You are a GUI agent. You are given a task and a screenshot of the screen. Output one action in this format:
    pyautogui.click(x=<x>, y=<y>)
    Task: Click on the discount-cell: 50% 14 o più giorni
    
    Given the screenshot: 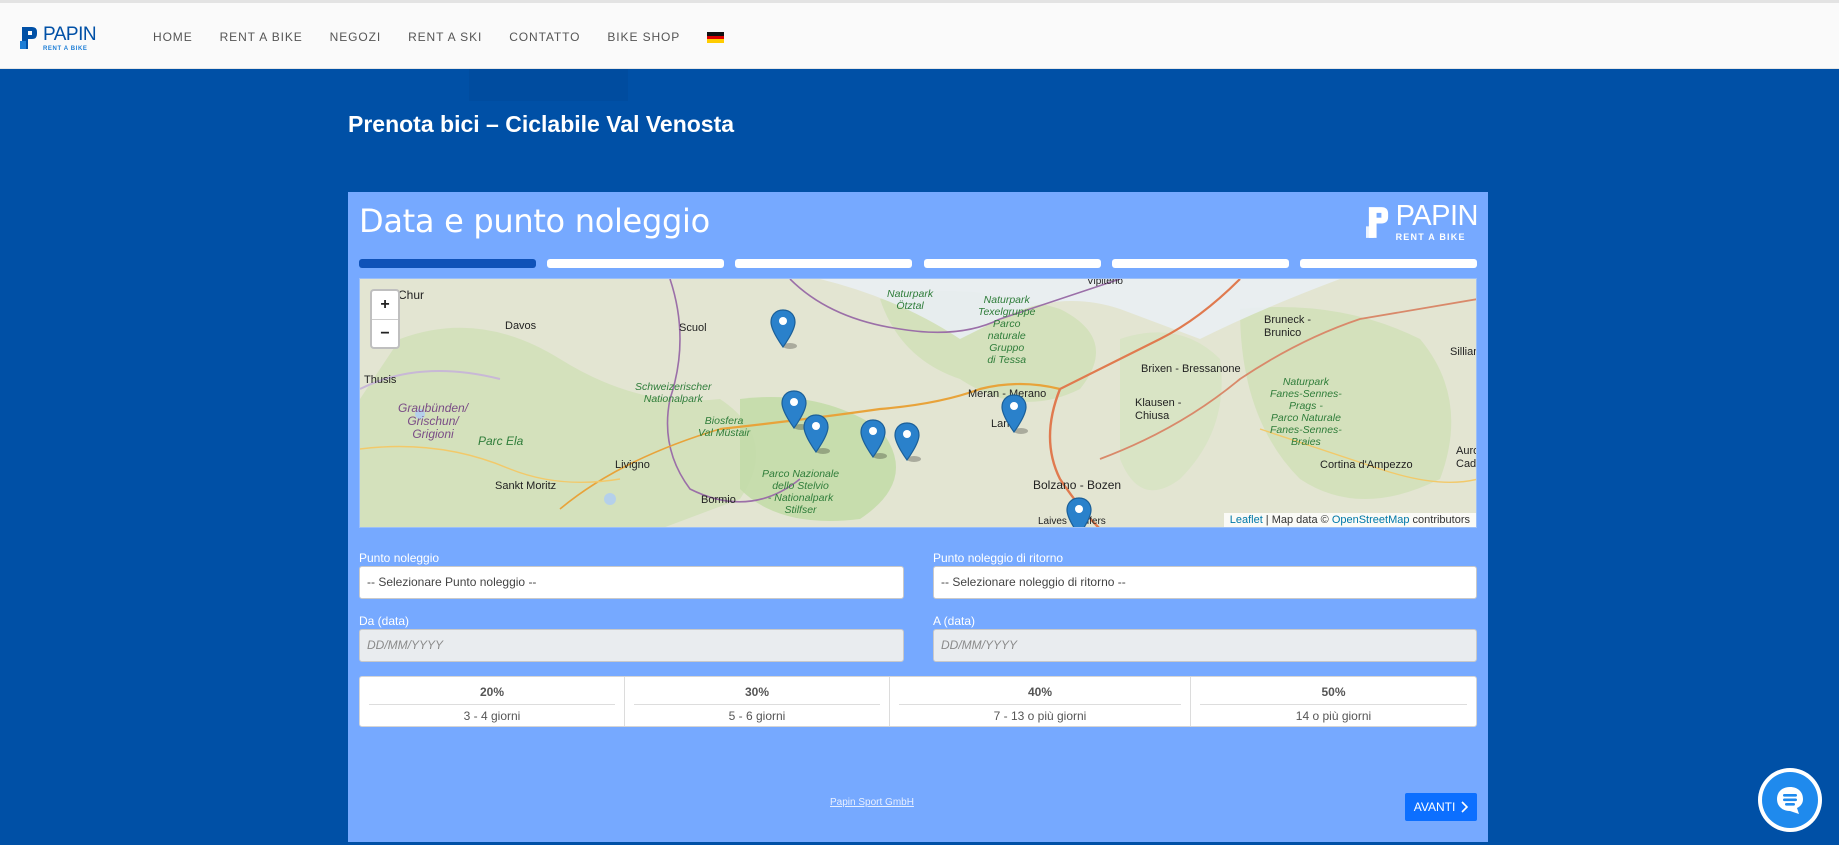 What is the action you would take?
    pyautogui.click(x=1333, y=701)
    